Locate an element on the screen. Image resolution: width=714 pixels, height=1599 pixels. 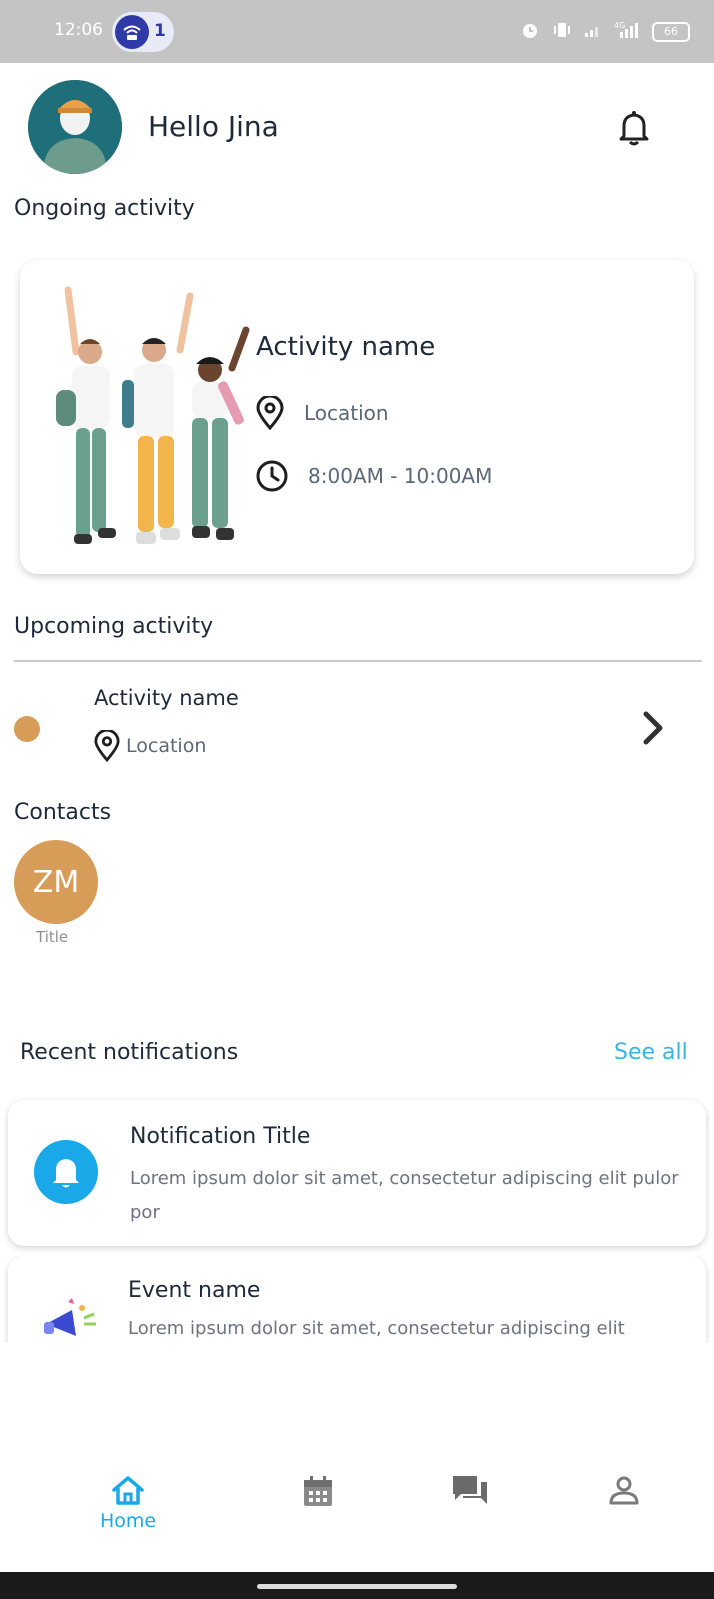
nav-profile is located at coordinates (624, 1504).